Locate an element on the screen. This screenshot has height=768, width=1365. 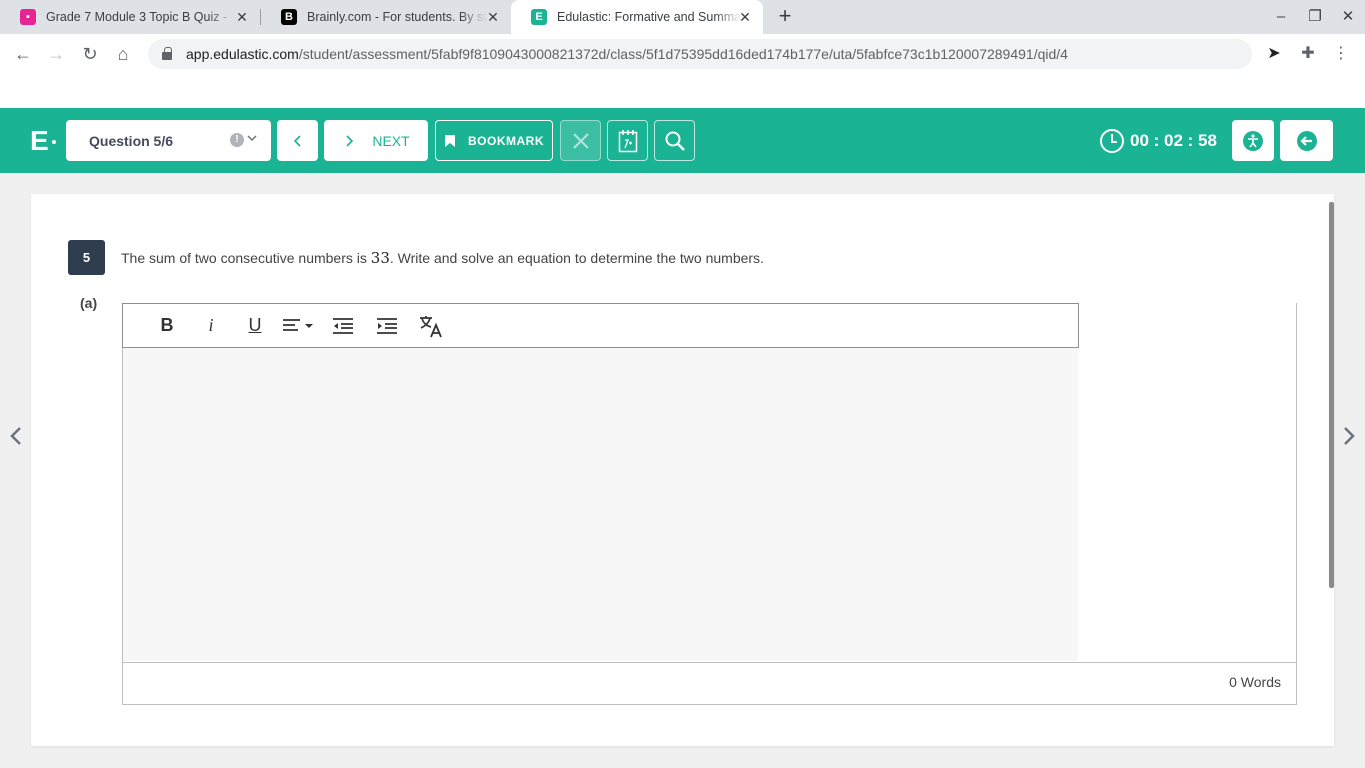
page-top-margin is located at coordinates (682, 91).